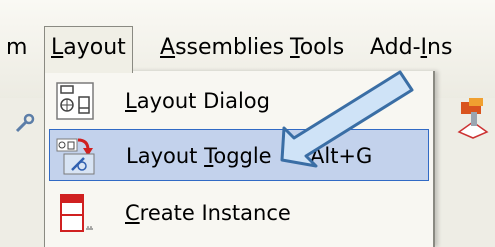  Describe the element at coordinates (242, 156) in the screenshot. I see `layout-toggle-label-post: oggle` at that location.